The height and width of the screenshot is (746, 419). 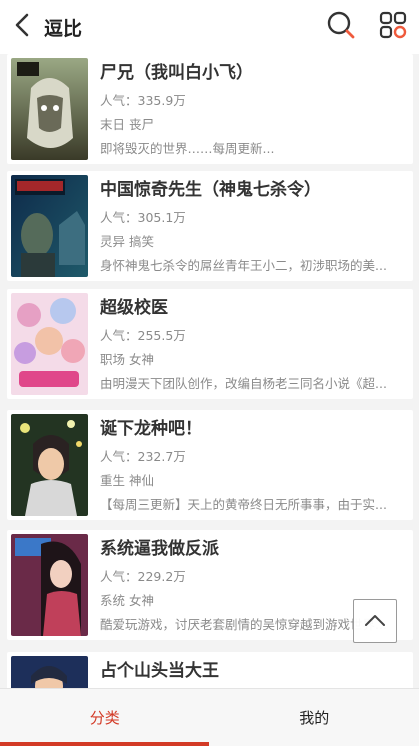 I want to click on page-title: 逗比, so click(x=63, y=28).